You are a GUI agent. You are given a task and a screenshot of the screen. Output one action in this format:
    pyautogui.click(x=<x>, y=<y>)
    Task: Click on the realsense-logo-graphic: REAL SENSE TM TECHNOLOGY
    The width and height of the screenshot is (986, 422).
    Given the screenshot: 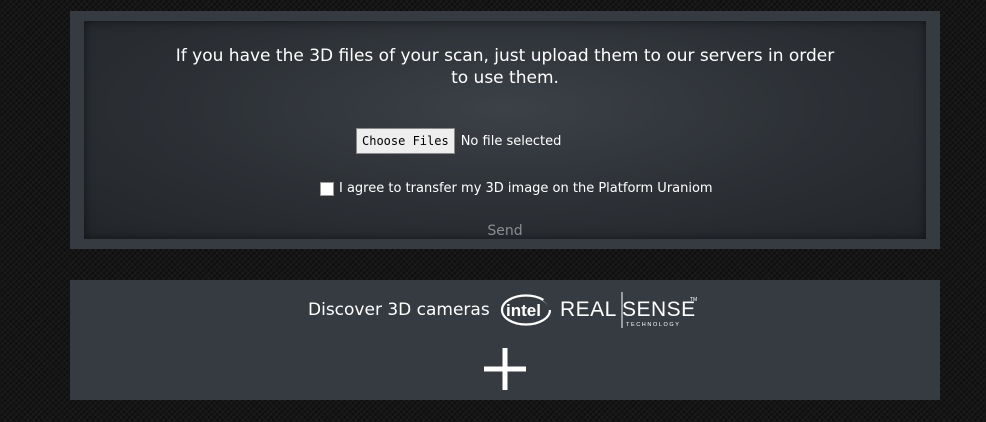 What is the action you would take?
    pyautogui.click(x=628, y=310)
    